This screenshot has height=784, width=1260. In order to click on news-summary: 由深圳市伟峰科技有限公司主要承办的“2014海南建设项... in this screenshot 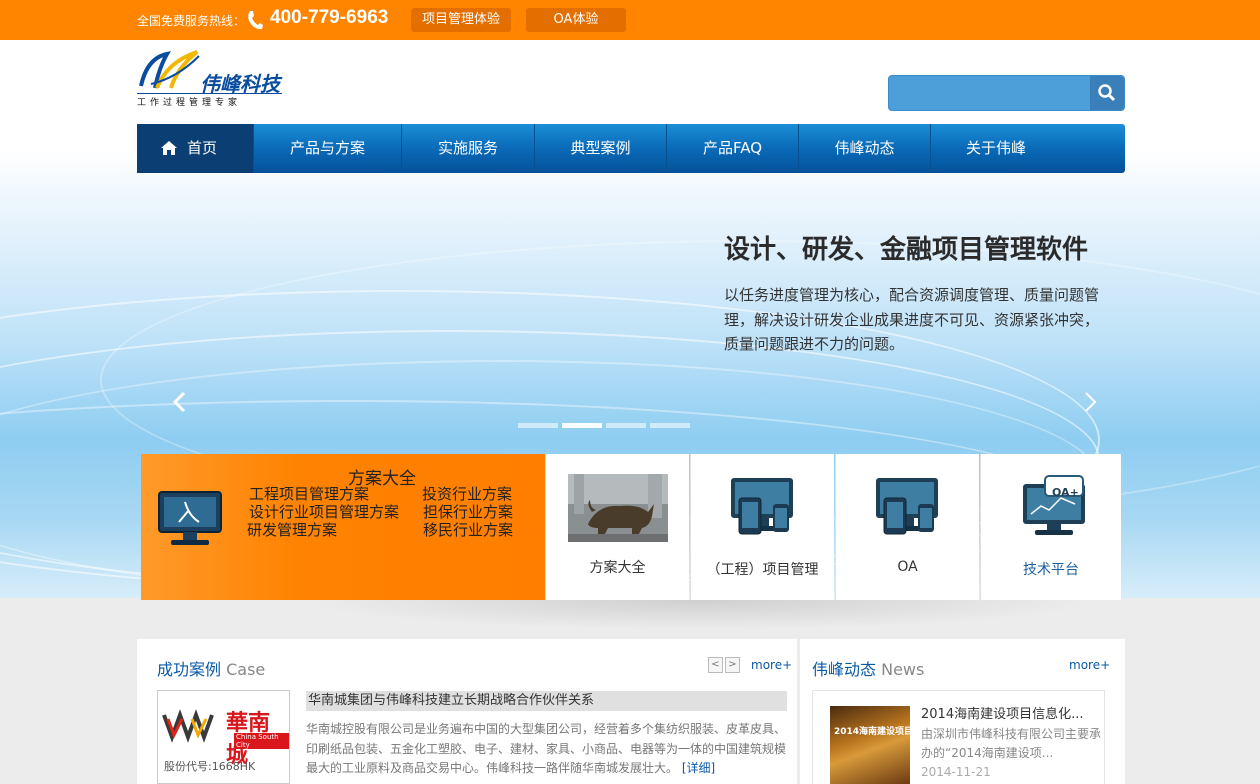, I will do `click(1011, 743)`.